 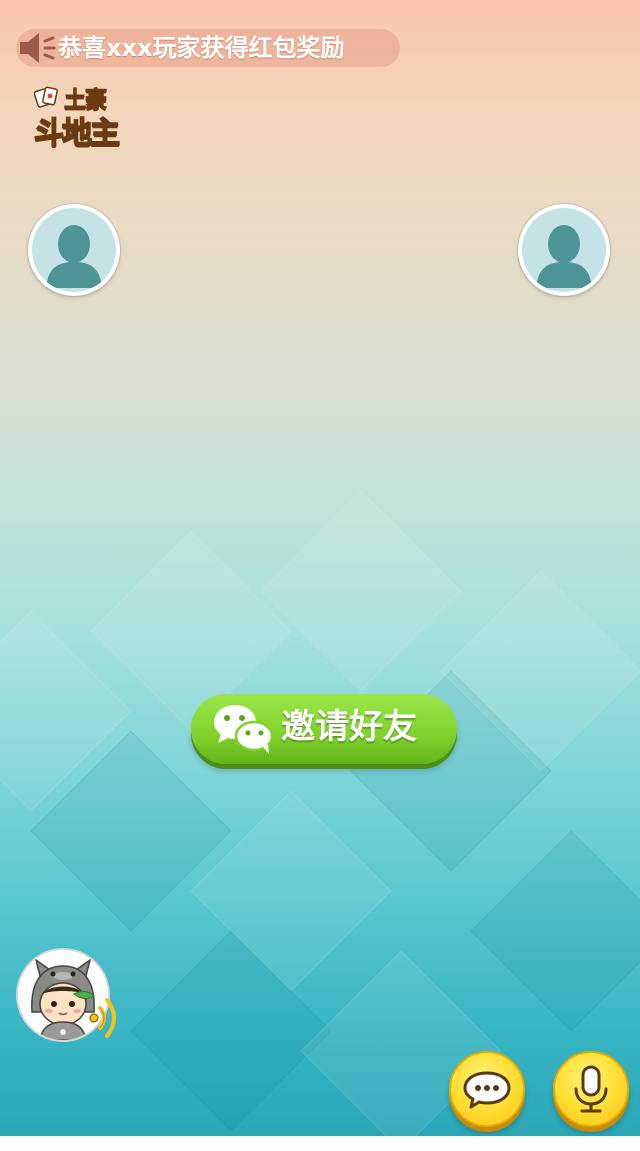 I want to click on notice-marquee: 恭喜xxx玩家获得红包奖励, so click(x=208, y=48).